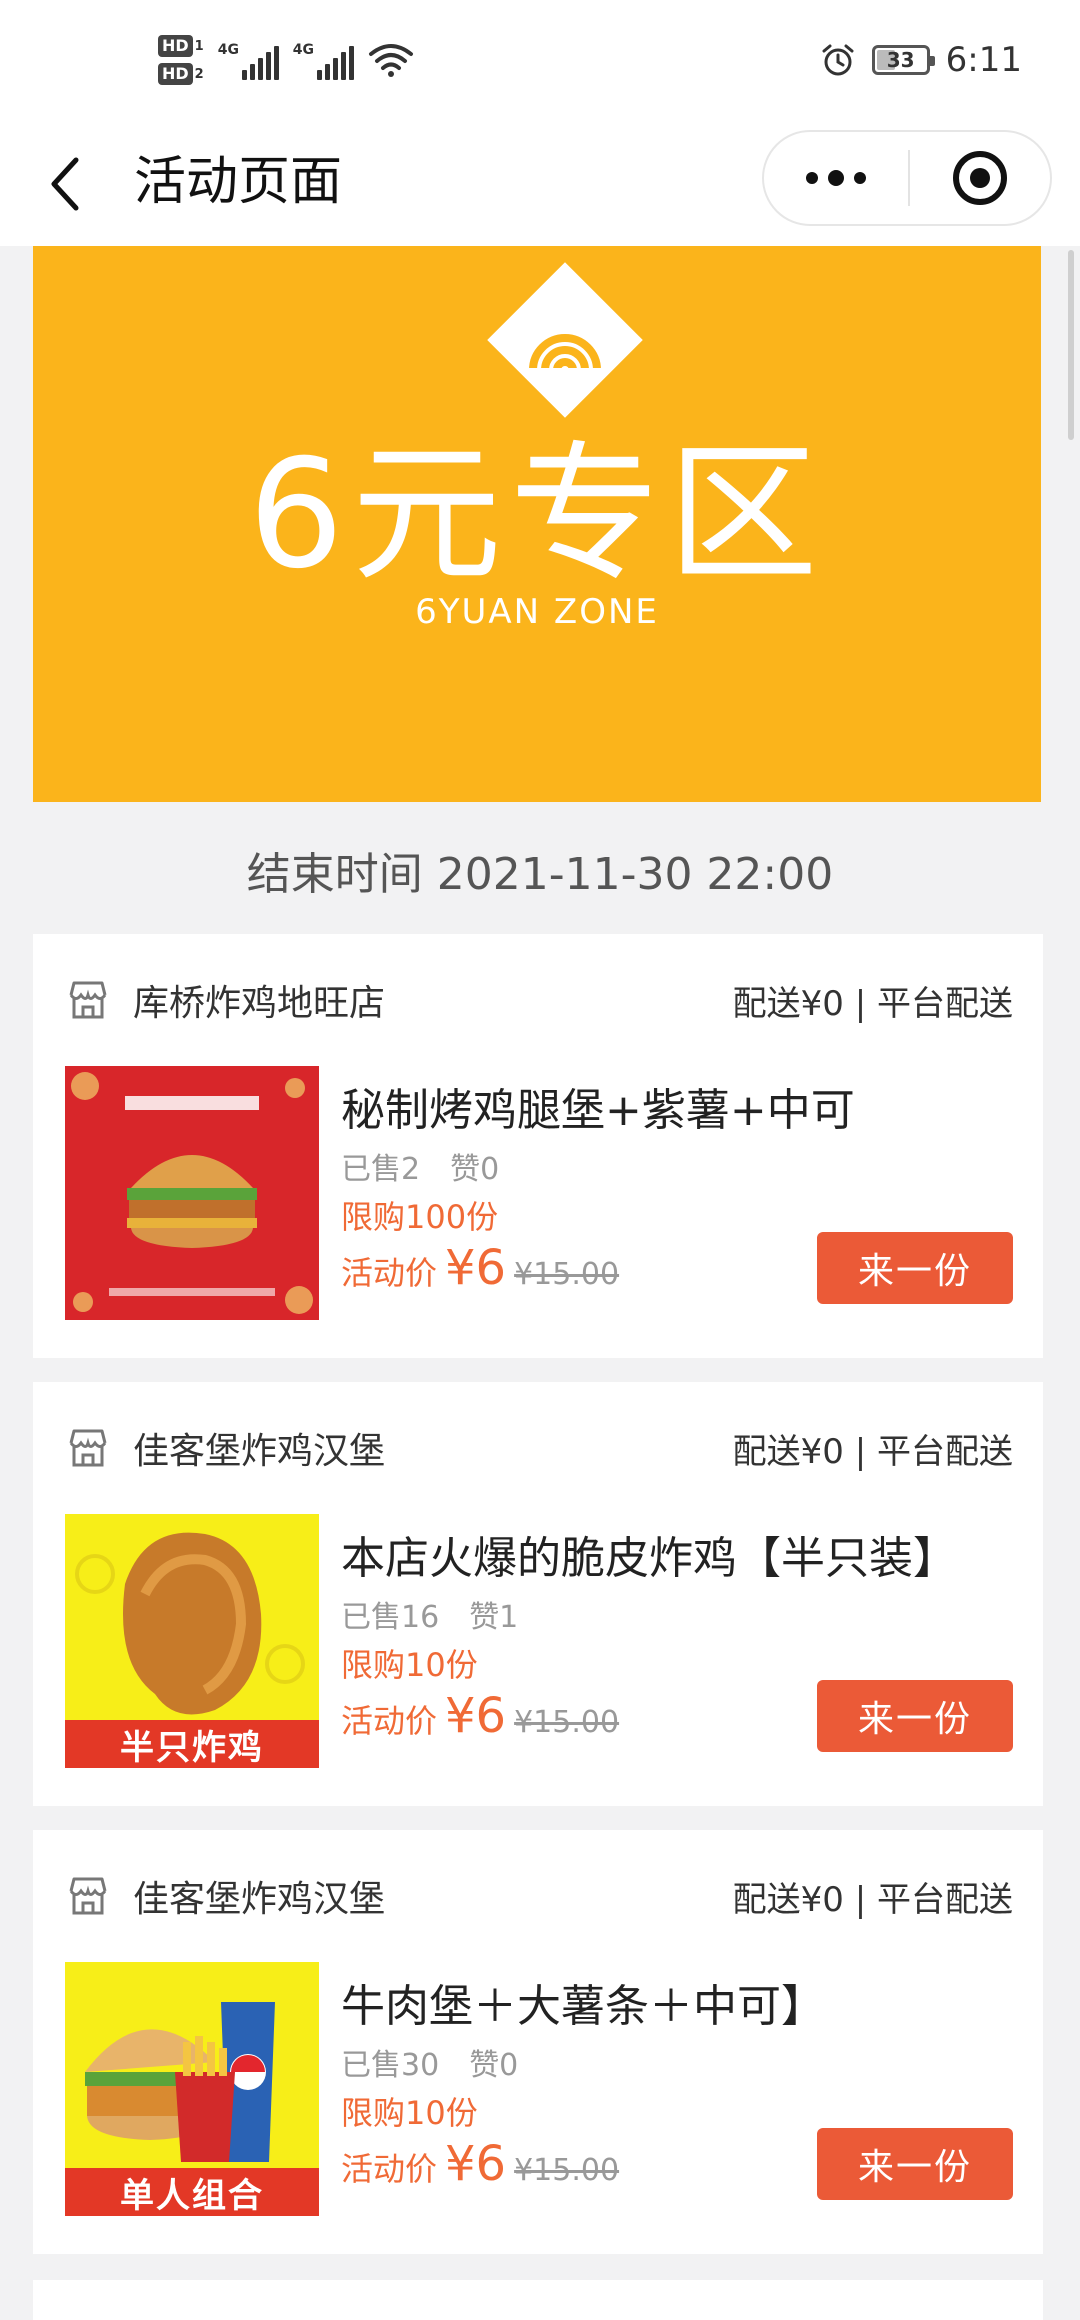  Describe the element at coordinates (181, 60) in the screenshot. I see `hd-indicators: HD 1 HD 2` at that location.